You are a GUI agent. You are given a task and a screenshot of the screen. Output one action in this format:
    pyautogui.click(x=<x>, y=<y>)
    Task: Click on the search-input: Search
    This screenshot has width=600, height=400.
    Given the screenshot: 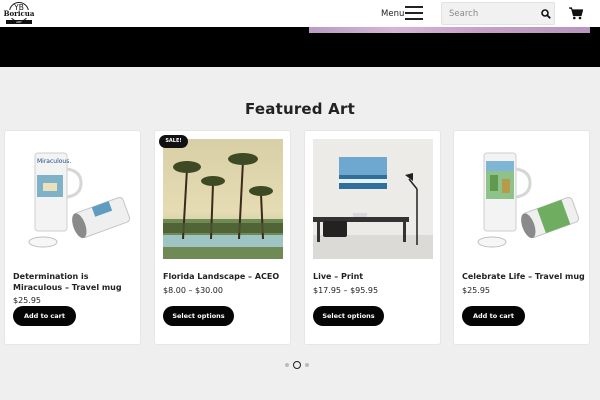 What is the action you would take?
    pyautogui.click(x=463, y=14)
    